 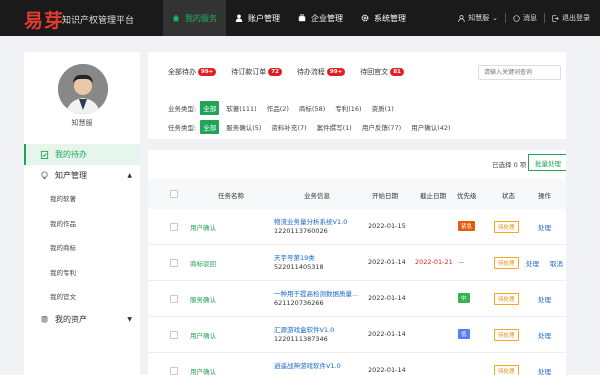 I want to click on due-date: 2022-01-21, so click(x=434, y=262).